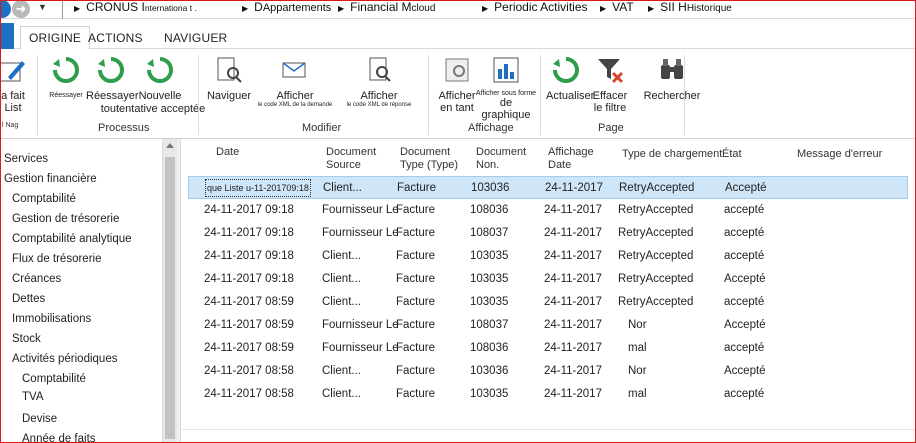 This screenshot has height=443, width=916. I want to click on sidebar-item-periodic-activities: Activités périodiques, so click(64, 359).